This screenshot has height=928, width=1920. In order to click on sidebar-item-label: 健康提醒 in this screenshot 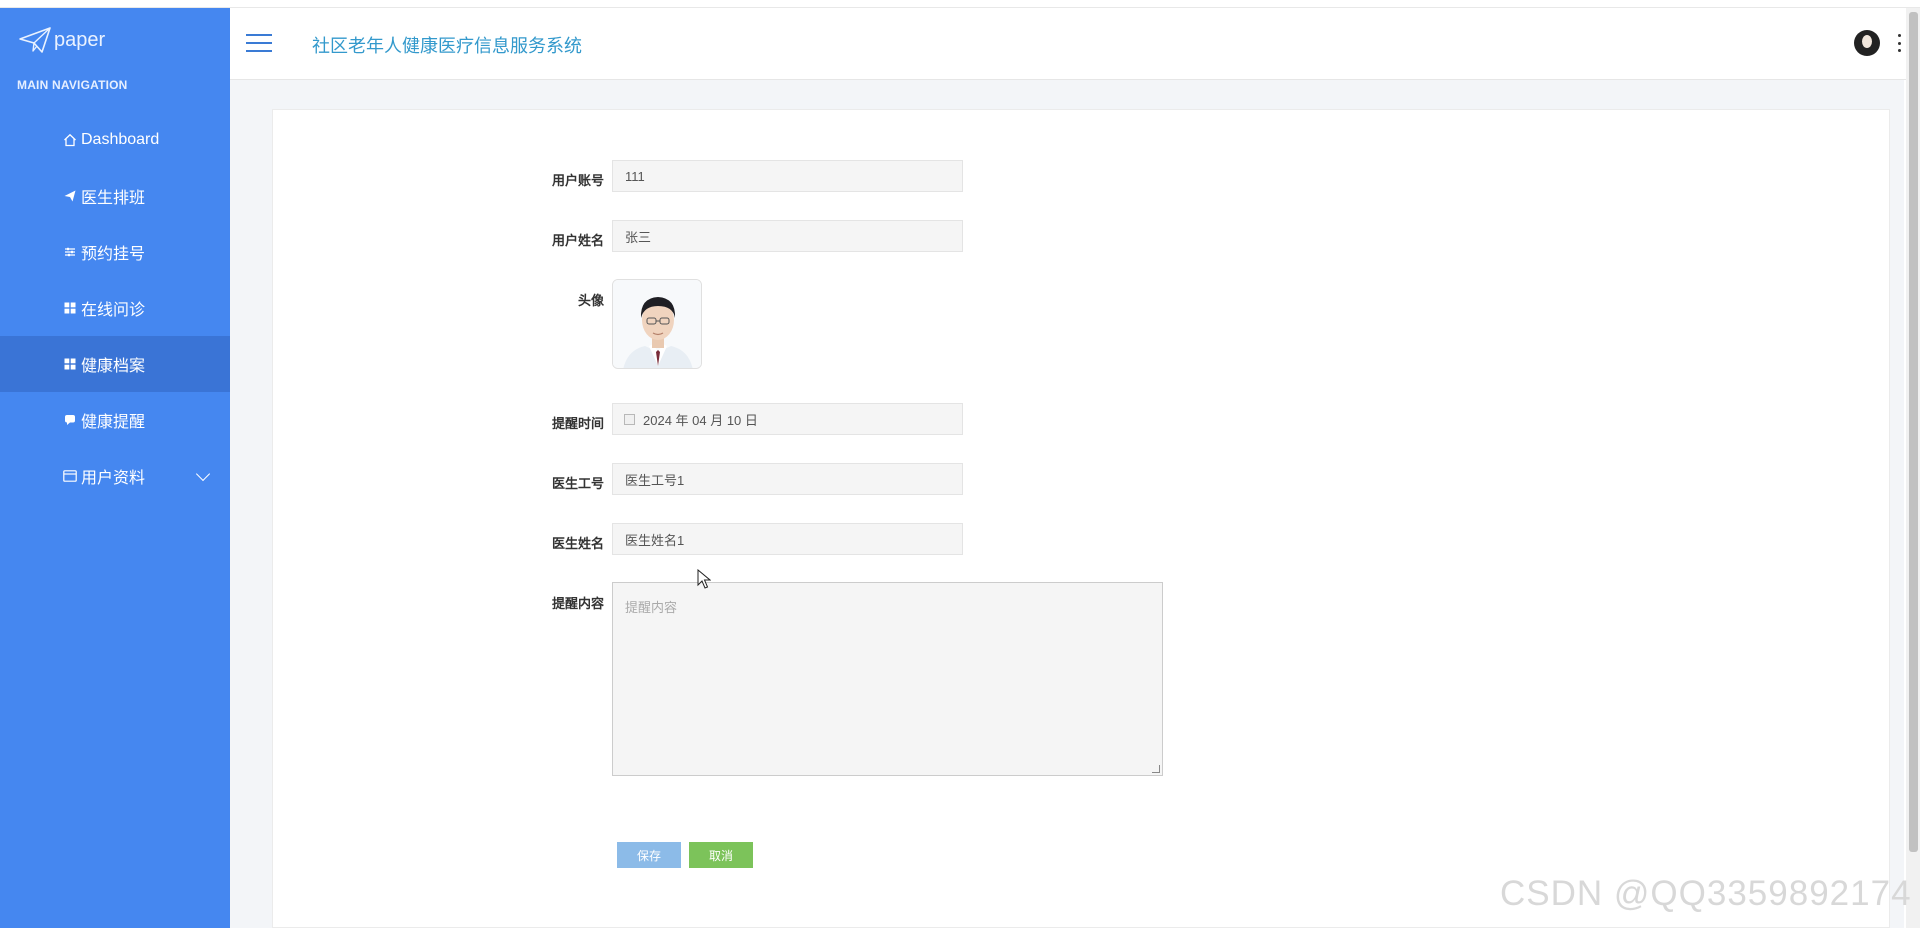, I will do `click(113, 422)`.